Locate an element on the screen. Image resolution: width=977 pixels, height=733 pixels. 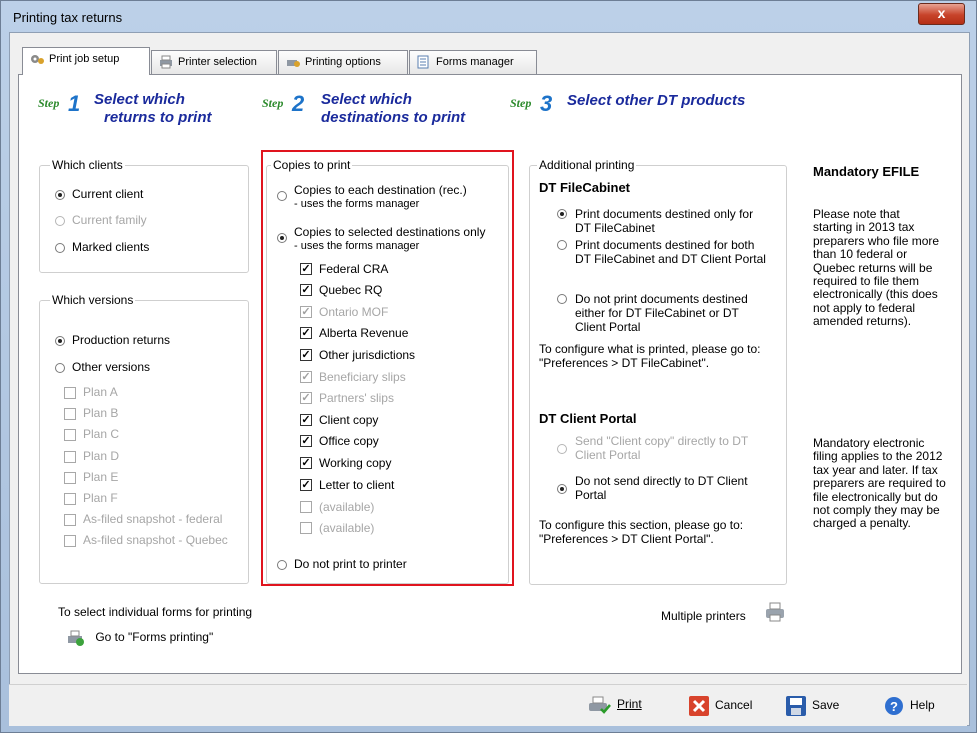
tab-printer-selection: Printer selection is located at coordinates (214, 62).